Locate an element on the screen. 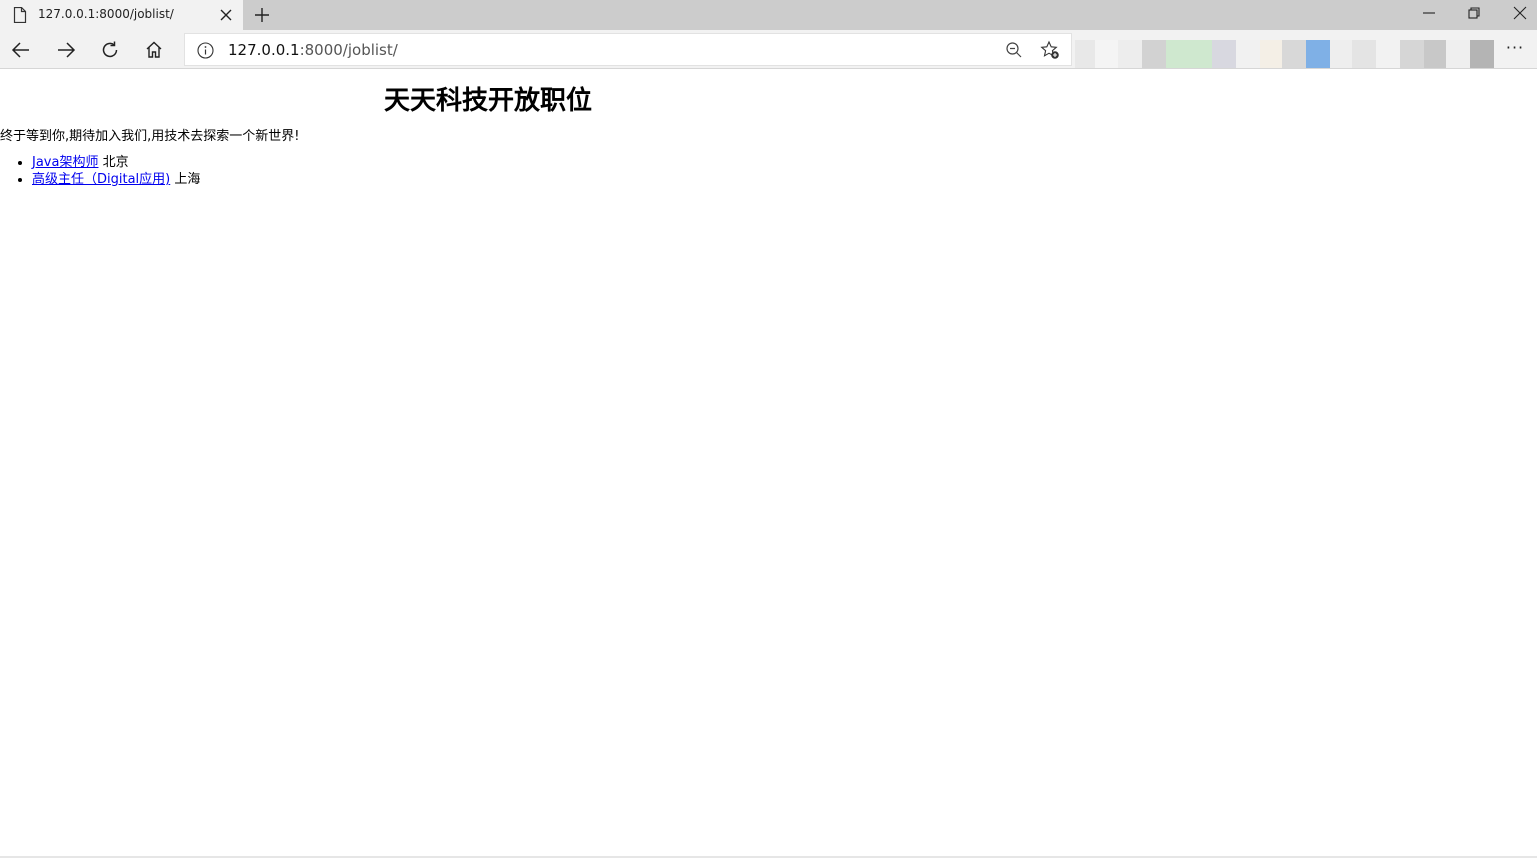  home-icon is located at coordinates (154, 50).